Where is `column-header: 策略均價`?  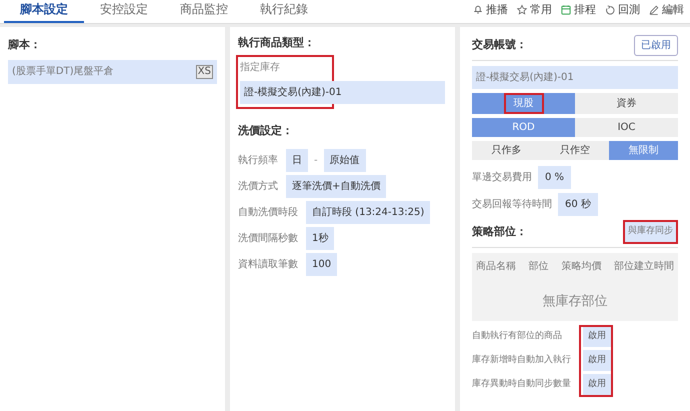
column-header: 策略均價 is located at coordinates (581, 267).